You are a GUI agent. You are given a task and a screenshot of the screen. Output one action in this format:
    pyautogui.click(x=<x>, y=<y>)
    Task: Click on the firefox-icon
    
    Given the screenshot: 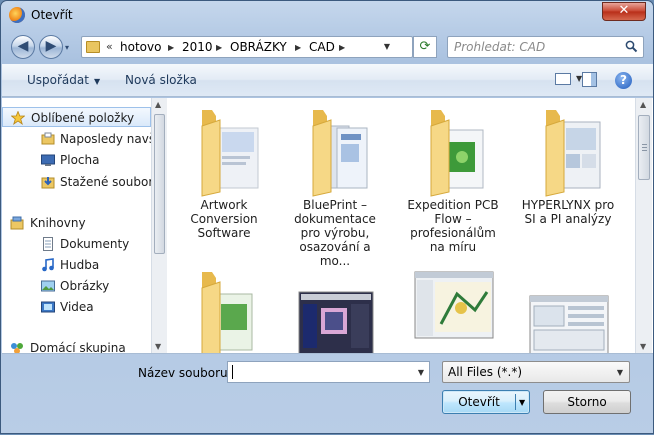 What is the action you would take?
    pyautogui.click(x=17, y=15)
    